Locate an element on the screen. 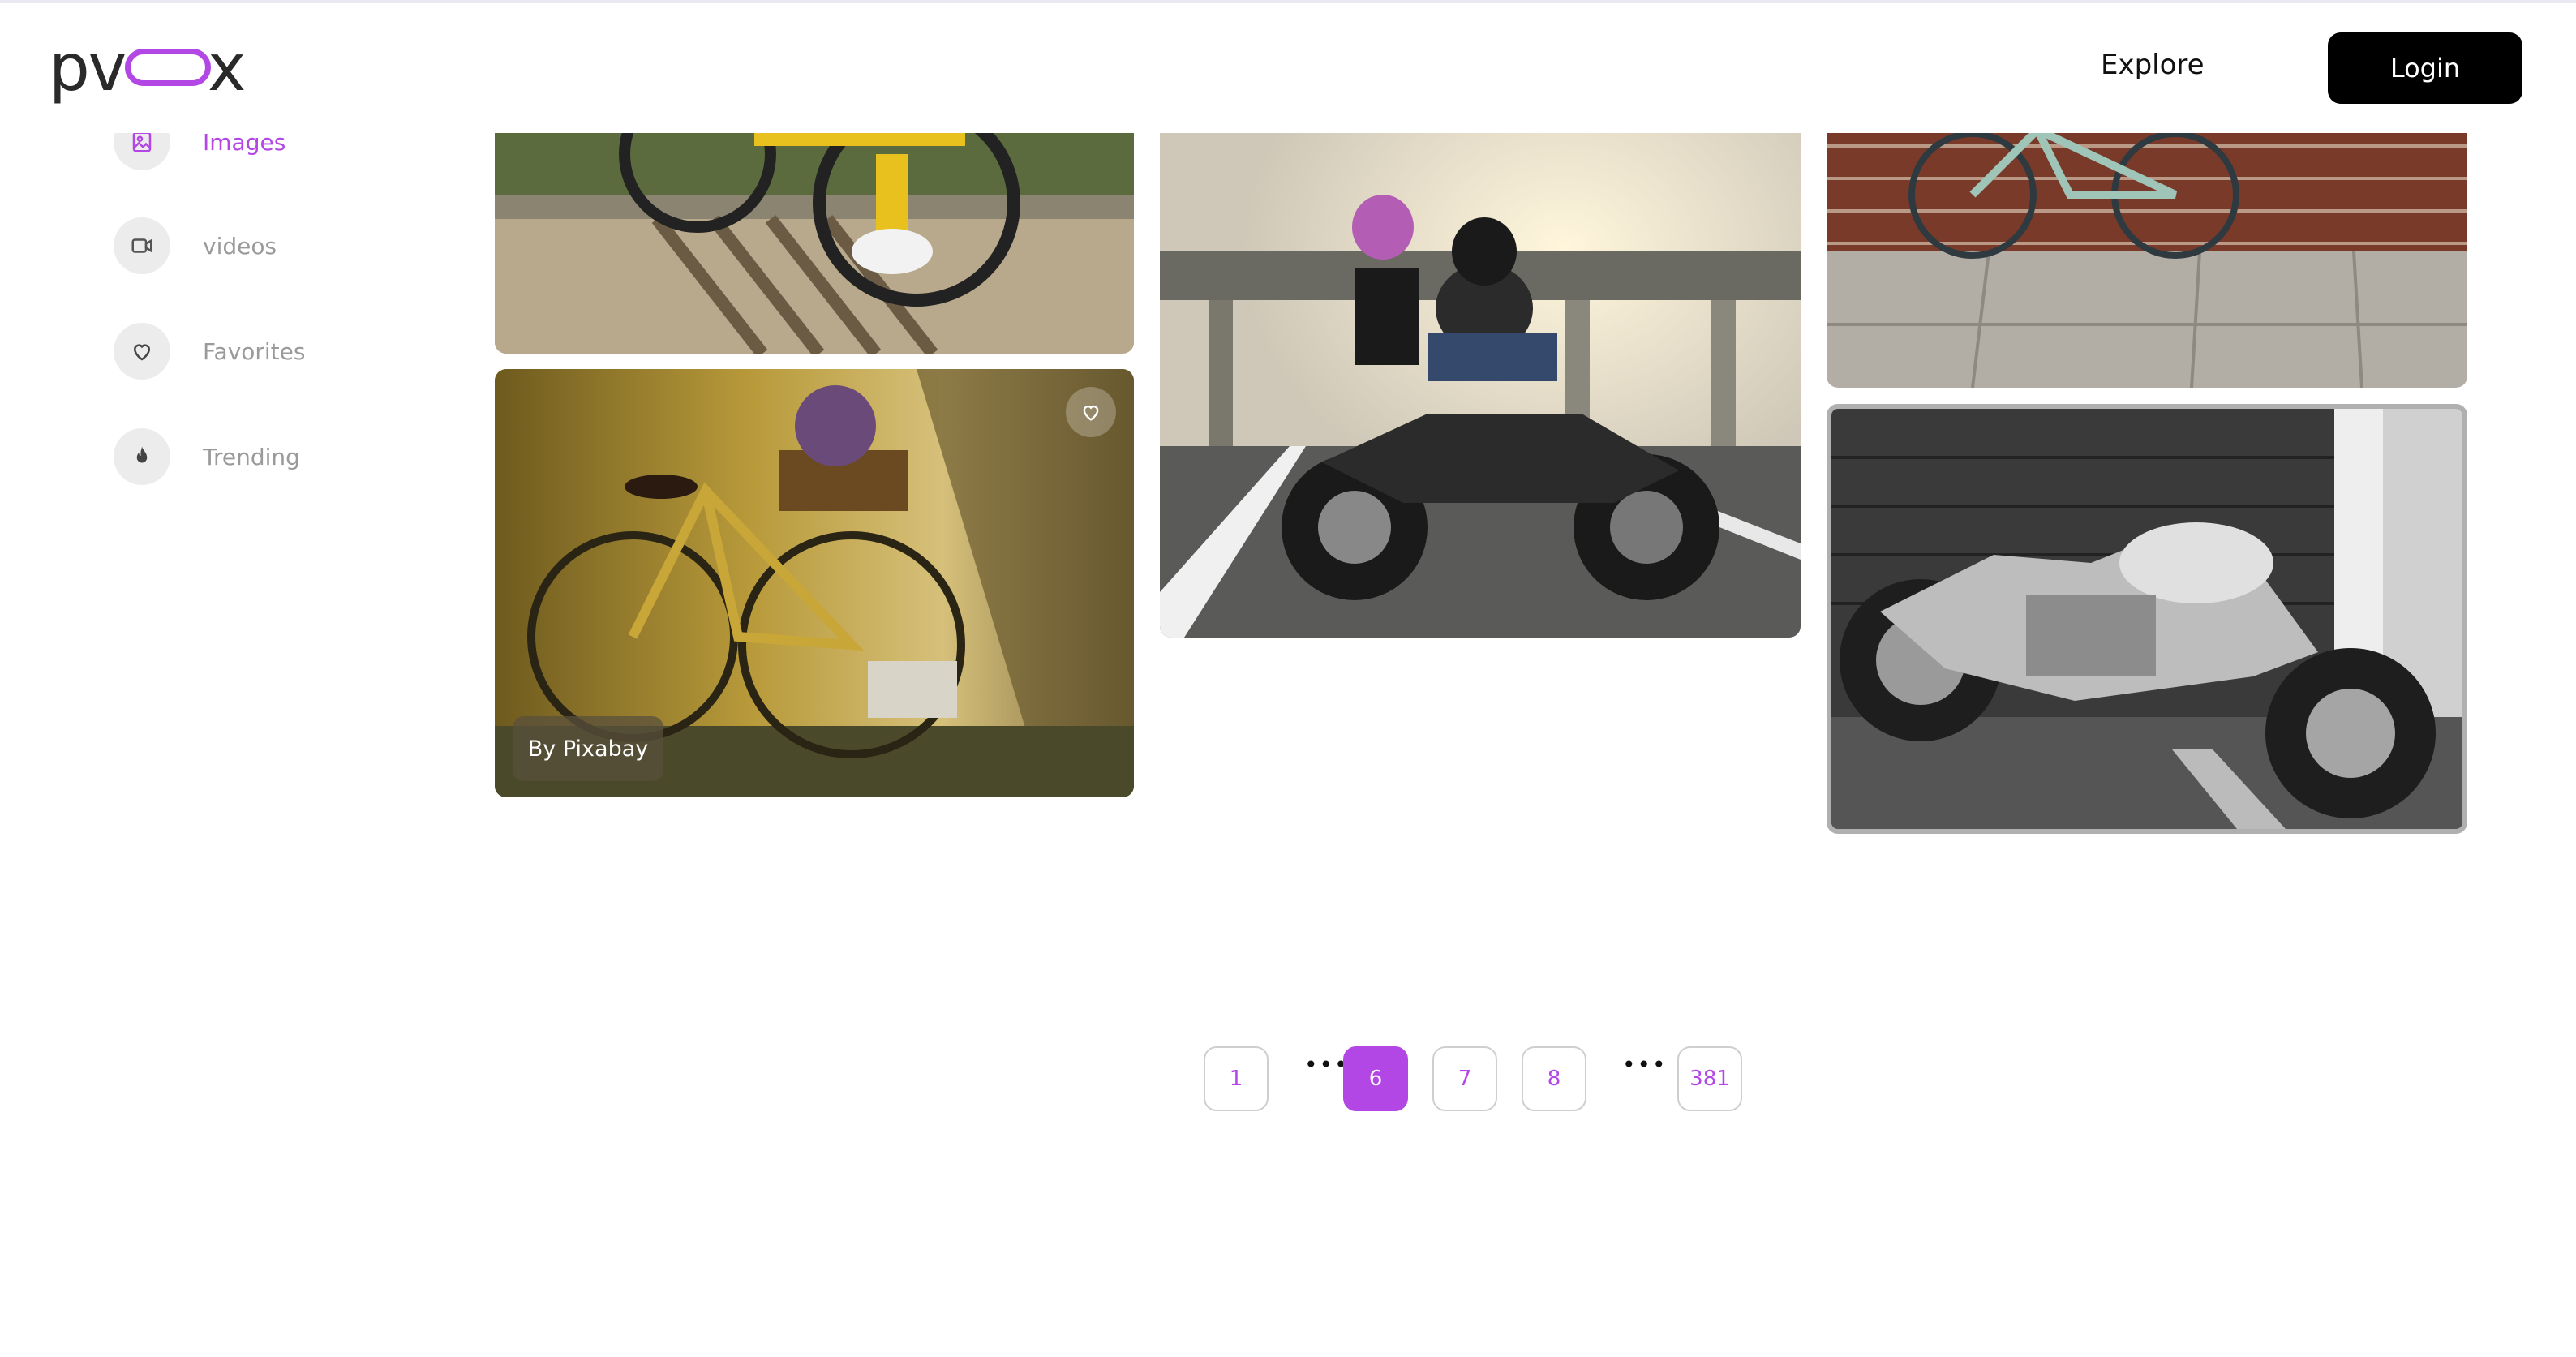 This screenshot has height=1357, width=2576. image-card-bike-brick-wall is located at coordinates (2147, 255).